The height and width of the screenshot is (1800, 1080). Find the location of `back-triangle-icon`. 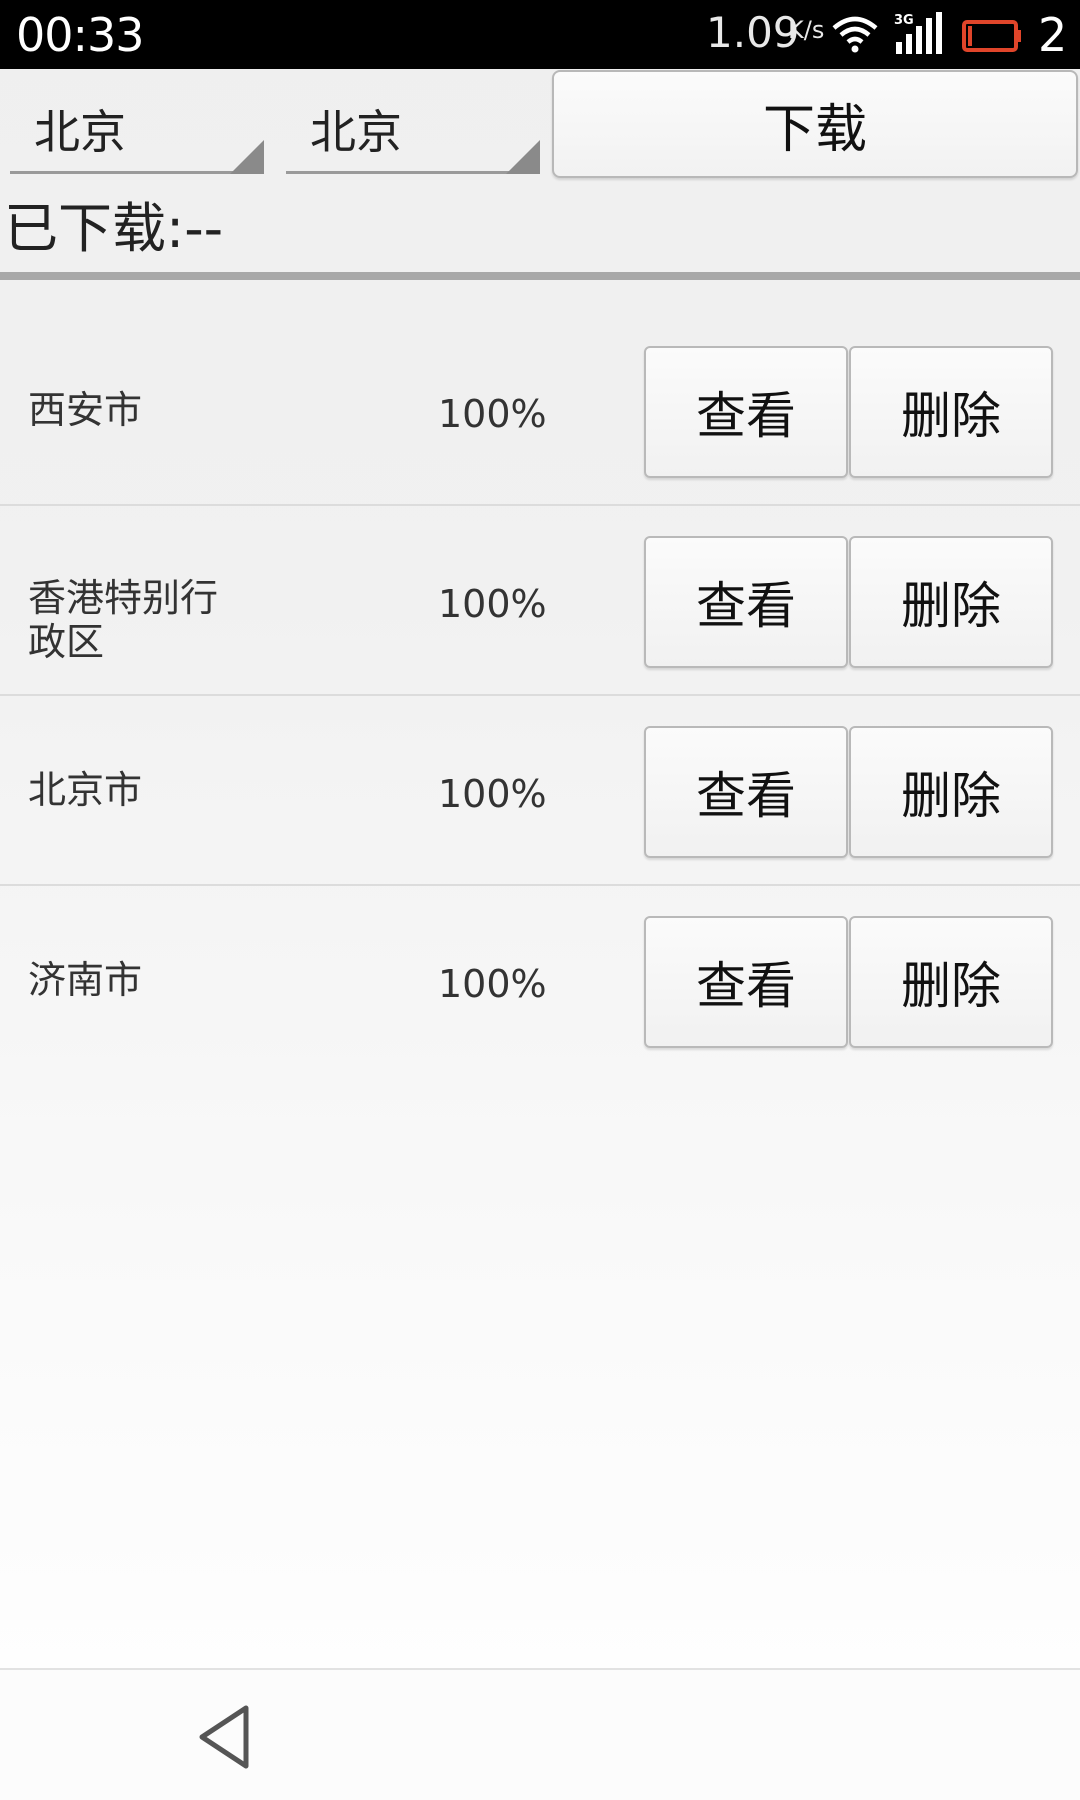

back-triangle-icon is located at coordinates (224, 1737).